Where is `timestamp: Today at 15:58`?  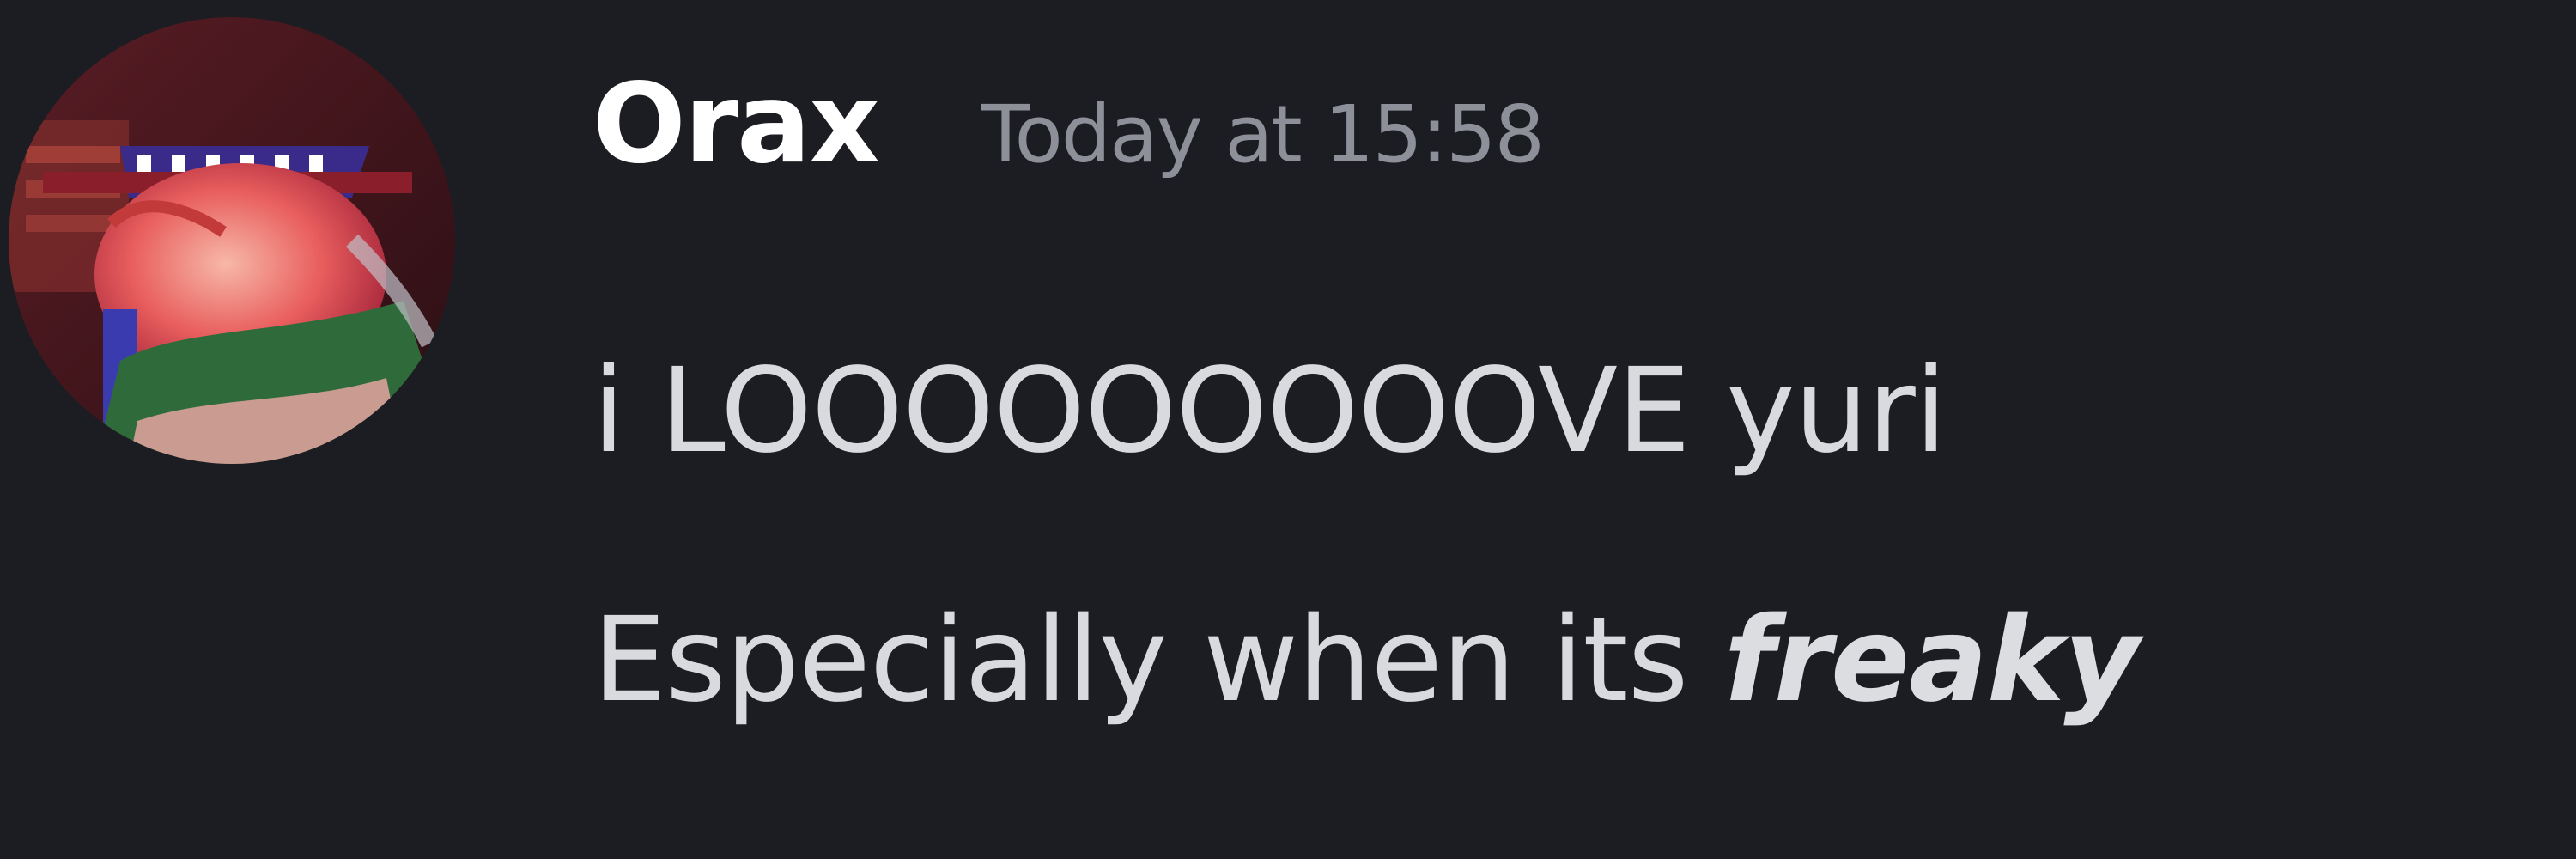 timestamp: Today at 15:58 is located at coordinates (1263, 134).